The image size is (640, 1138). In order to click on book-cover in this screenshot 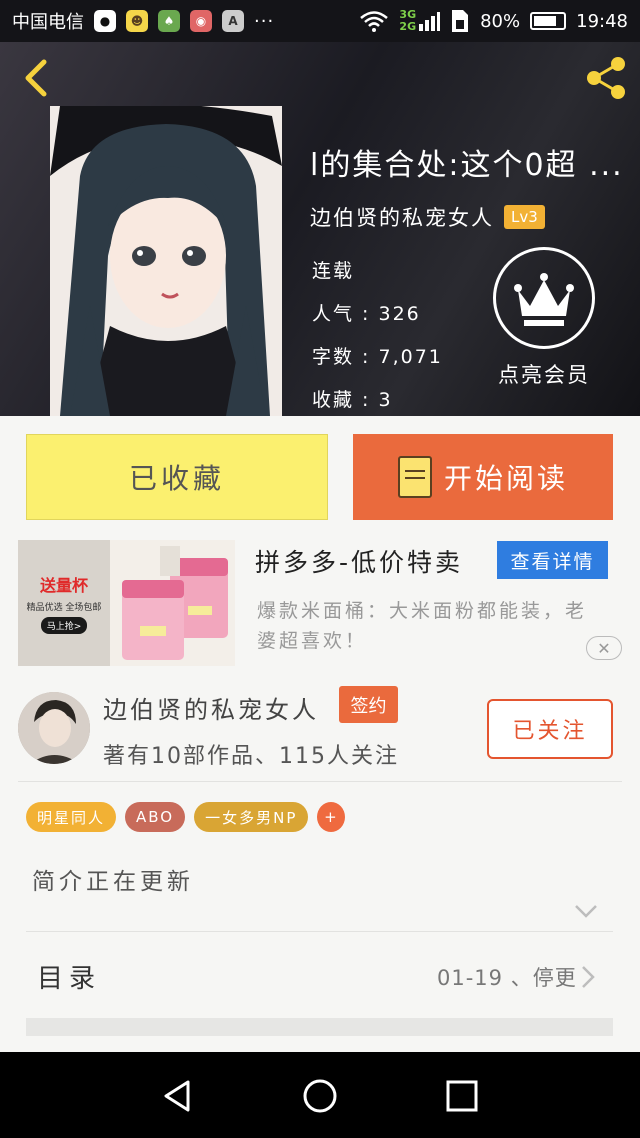, I will do `click(166, 261)`.